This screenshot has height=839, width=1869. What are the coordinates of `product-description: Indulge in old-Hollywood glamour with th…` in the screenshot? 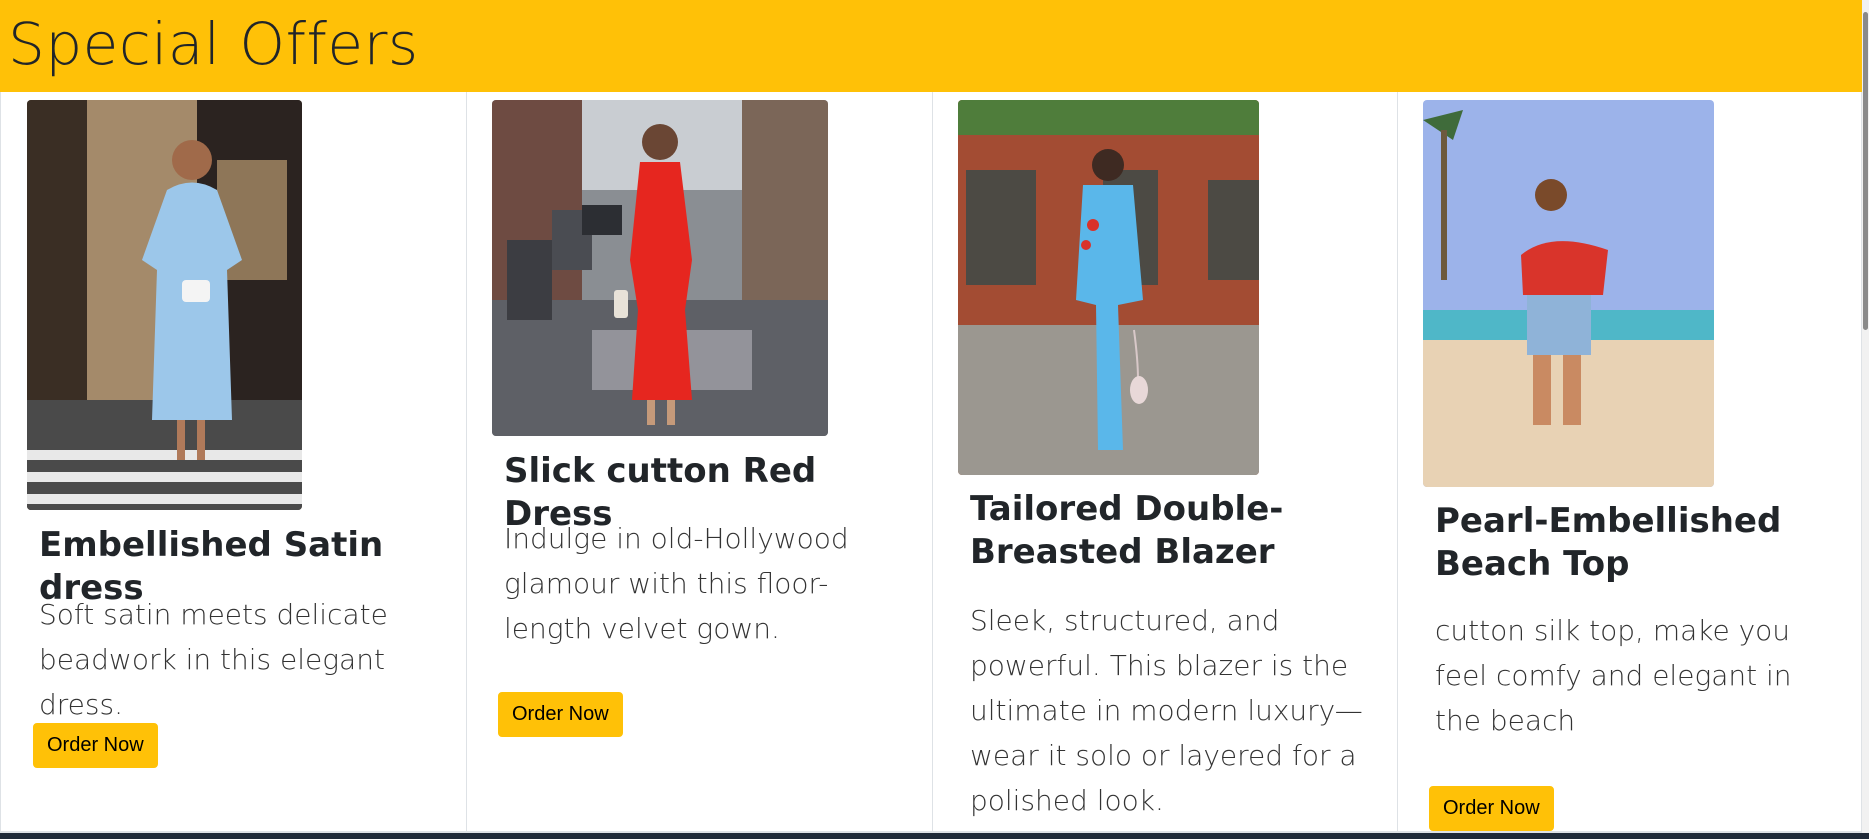 It's located at (676, 583).